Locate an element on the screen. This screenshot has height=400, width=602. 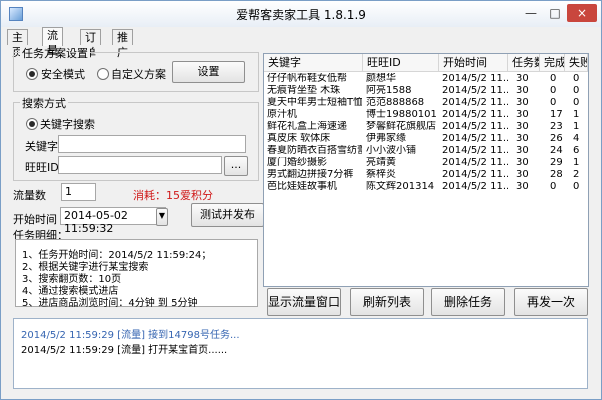
tab-orders: 订单 is located at coordinates (90, 44).